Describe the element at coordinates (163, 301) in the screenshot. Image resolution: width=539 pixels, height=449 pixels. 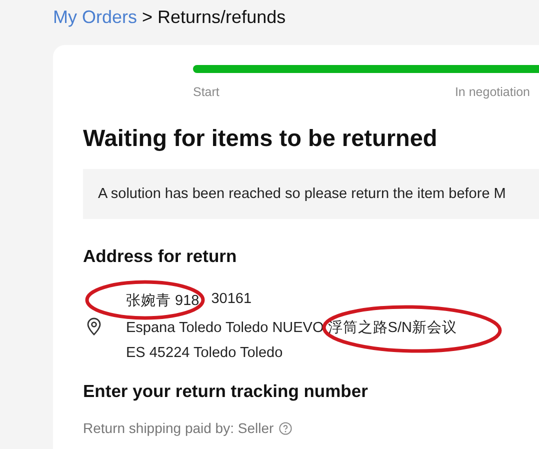
I see `contact-text: 张婉青 918` at that location.